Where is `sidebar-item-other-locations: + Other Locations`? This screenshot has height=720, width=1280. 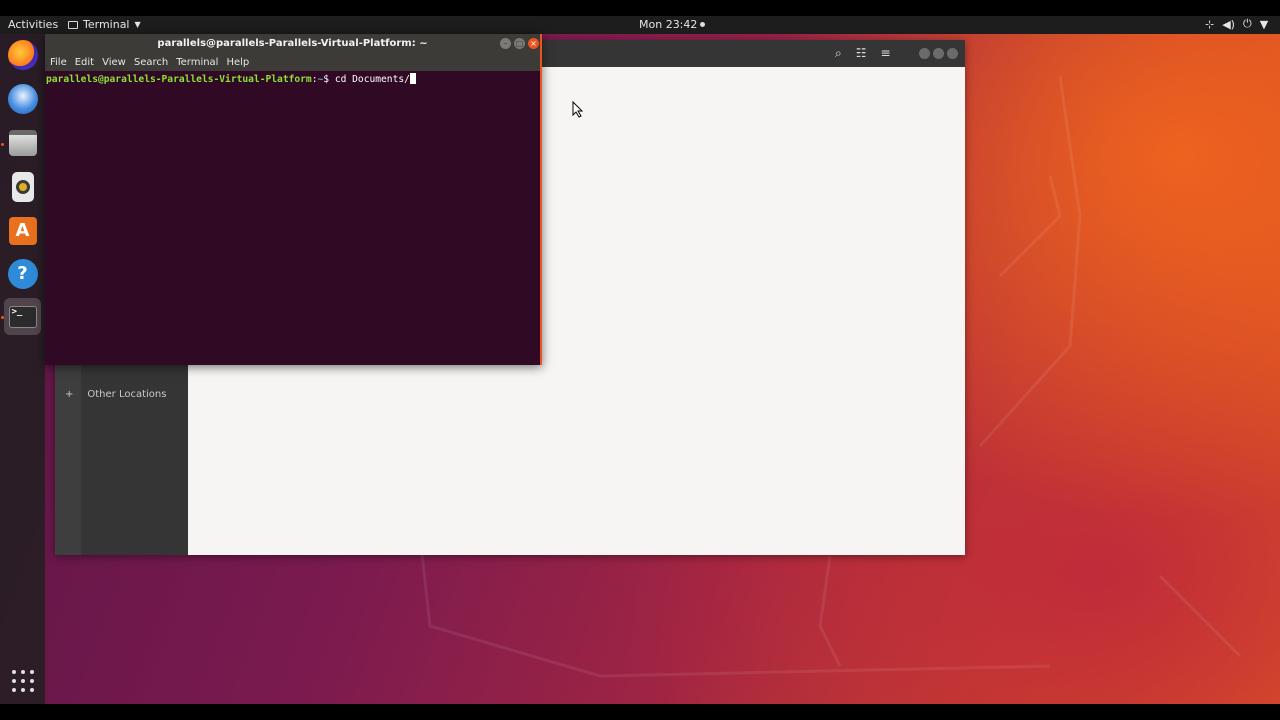 sidebar-item-other-locations: + Other Locations is located at coordinates (115, 394).